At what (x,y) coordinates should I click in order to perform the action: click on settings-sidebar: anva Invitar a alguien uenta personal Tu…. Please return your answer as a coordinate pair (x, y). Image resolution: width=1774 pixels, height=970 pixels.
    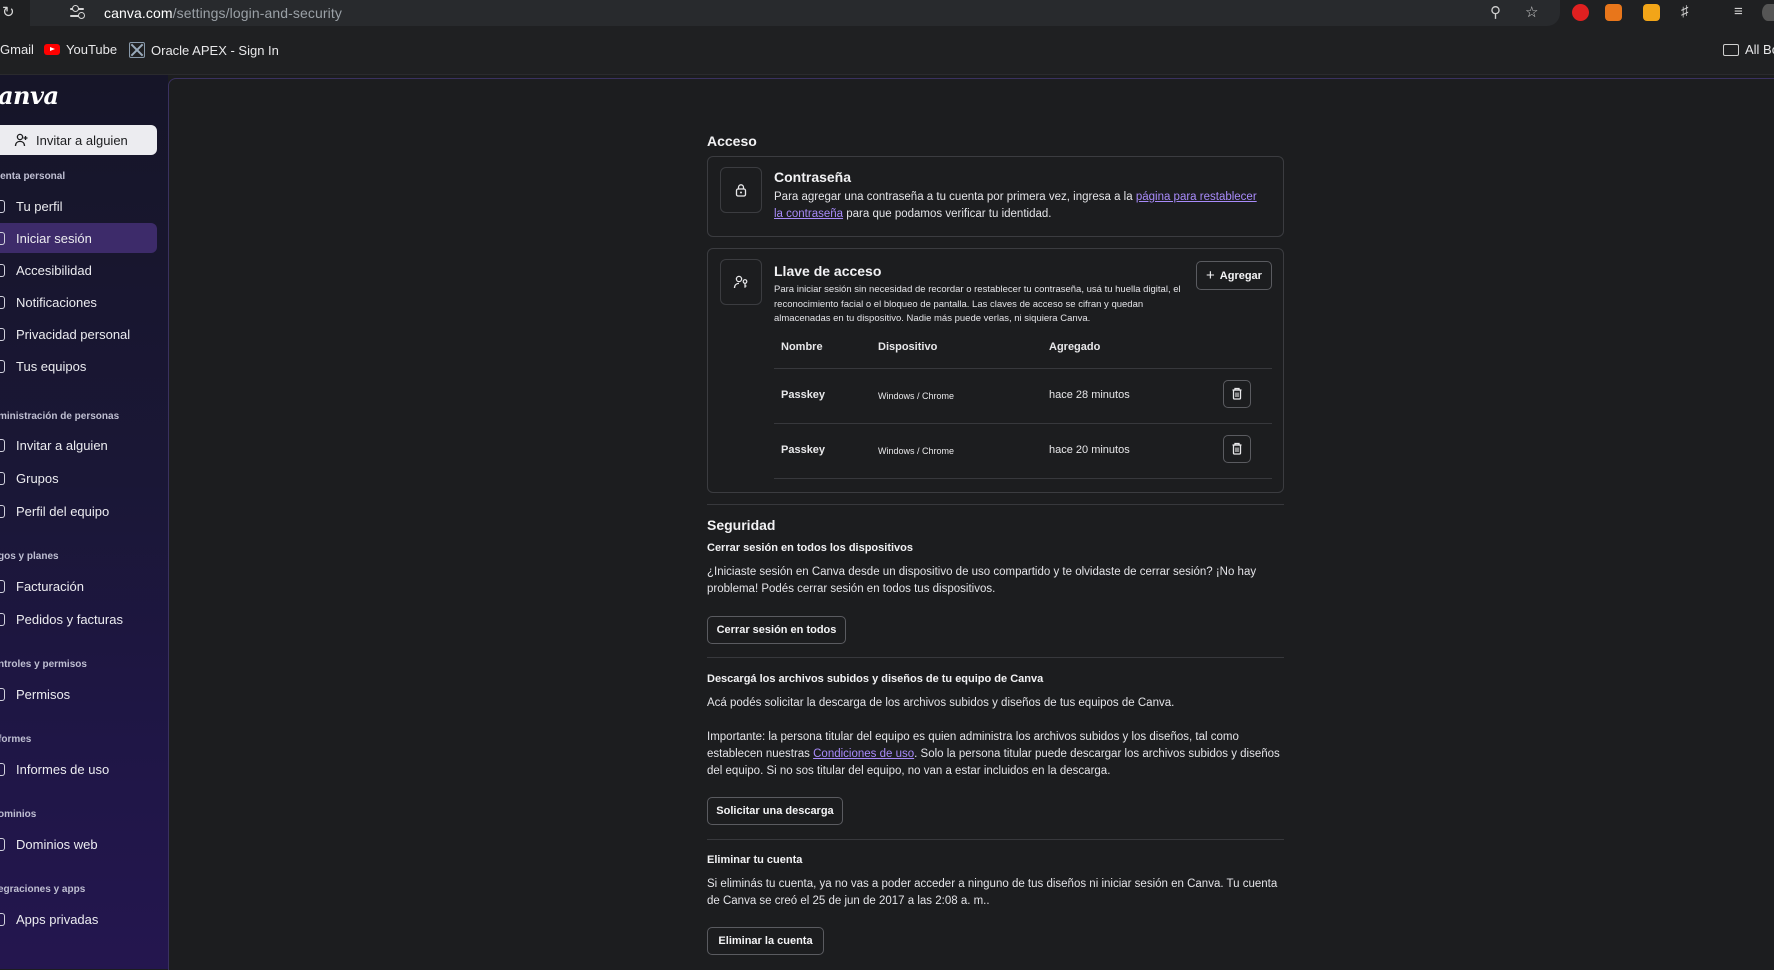
    Looking at the image, I should click on (84, 522).